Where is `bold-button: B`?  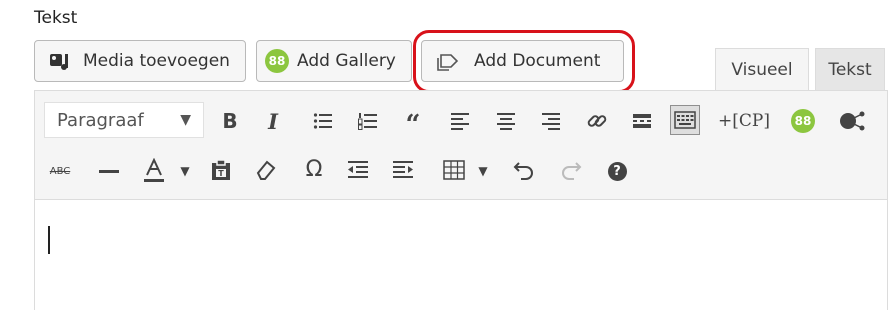 bold-button: B is located at coordinates (230, 121).